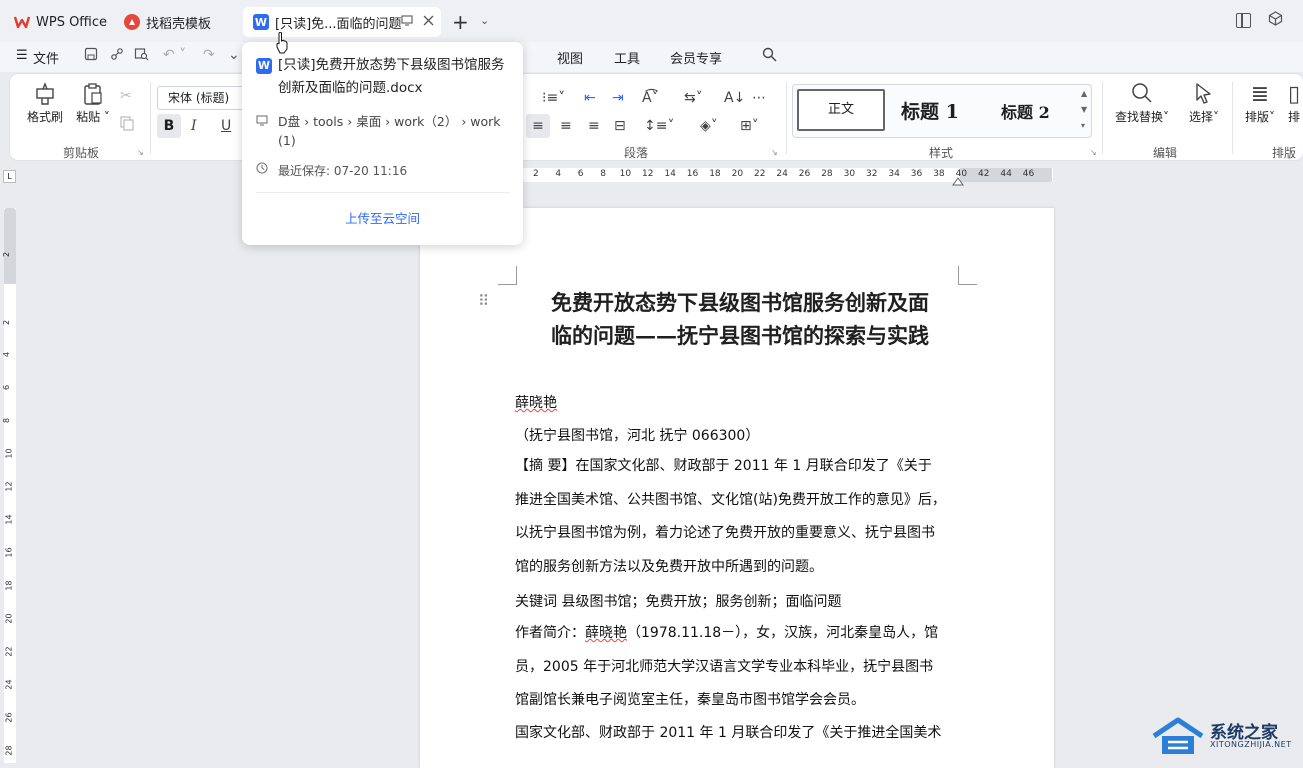  Describe the element at coordinates (483, 301) in the screenshot. I see `drag-handle-icon: ⠿` at that location.